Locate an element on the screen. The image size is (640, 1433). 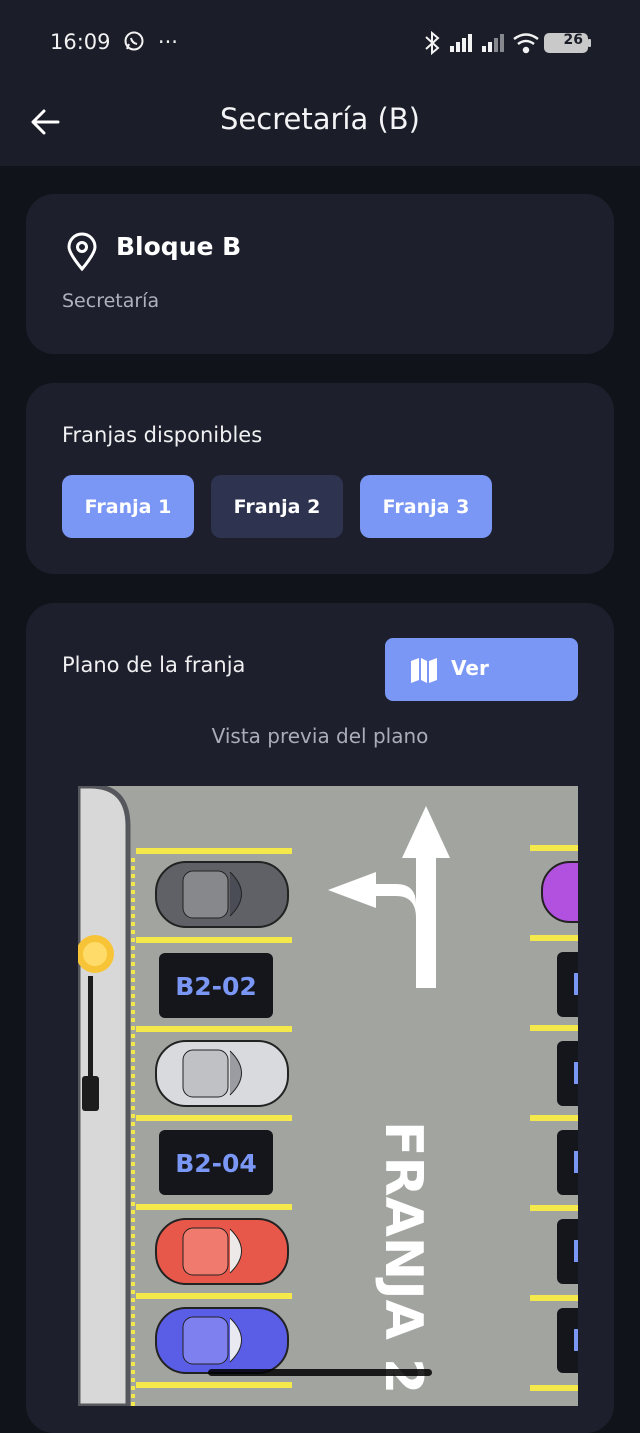
home-indicator is located at coordinates (320, 1372).